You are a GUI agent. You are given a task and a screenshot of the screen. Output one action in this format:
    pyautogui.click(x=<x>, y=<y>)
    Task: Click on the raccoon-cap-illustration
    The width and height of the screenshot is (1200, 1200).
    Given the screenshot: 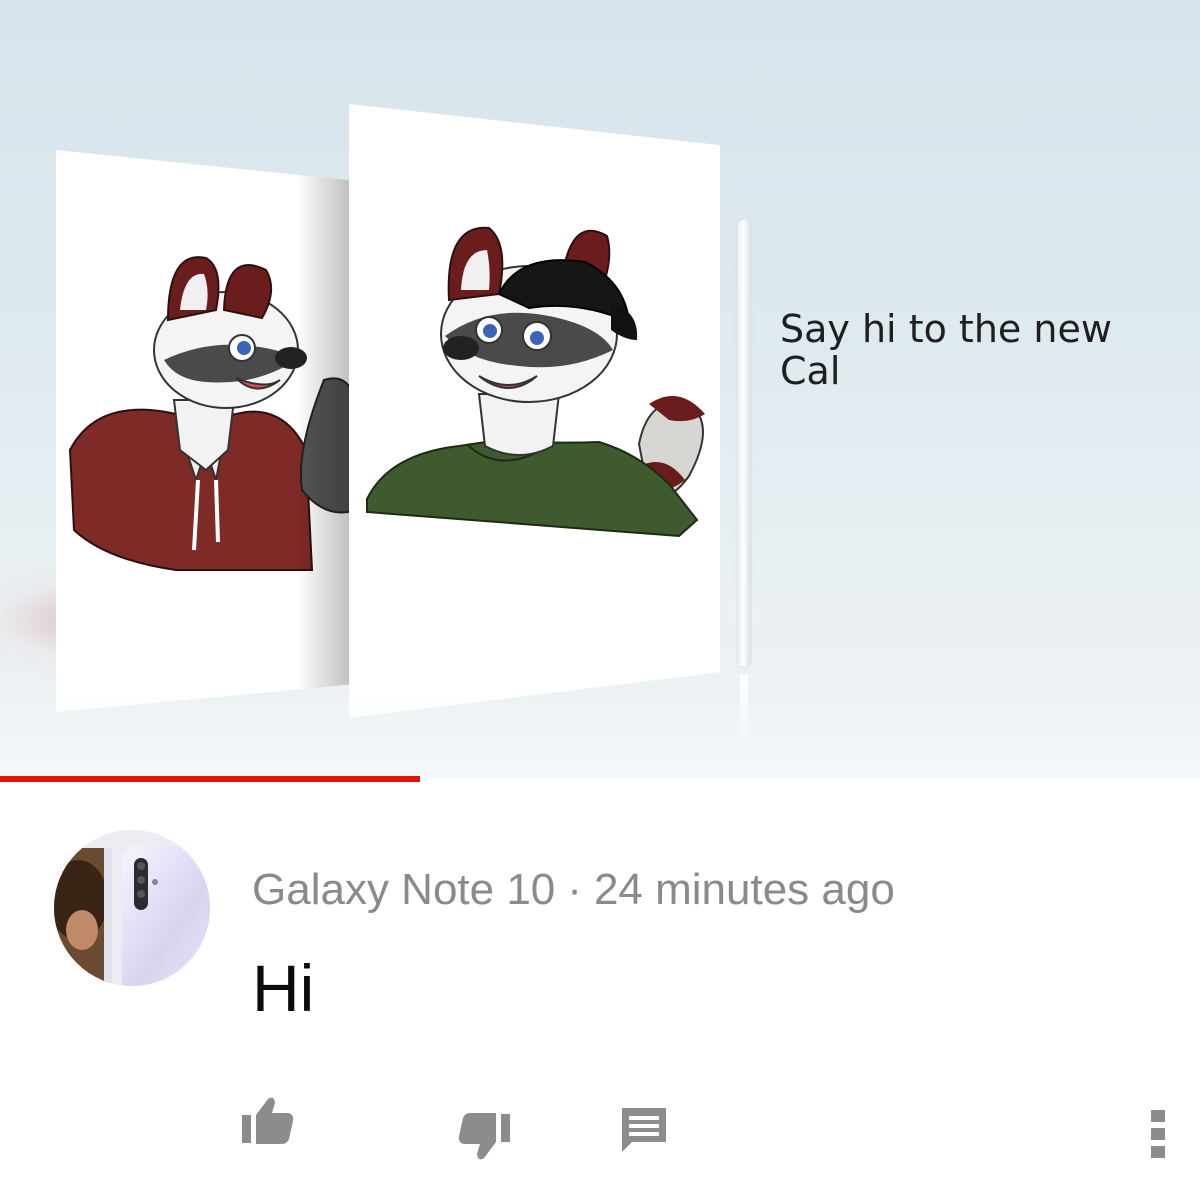 What is the action you would take?
    pyautogui.click(x=535, y=382)
    